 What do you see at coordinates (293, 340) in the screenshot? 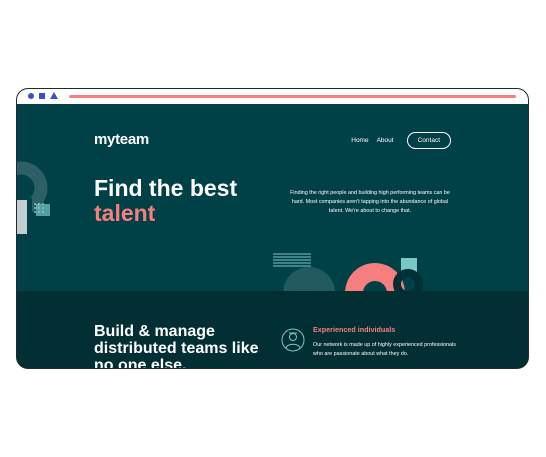
I see `person-icon` at bounding box center [293, 340].